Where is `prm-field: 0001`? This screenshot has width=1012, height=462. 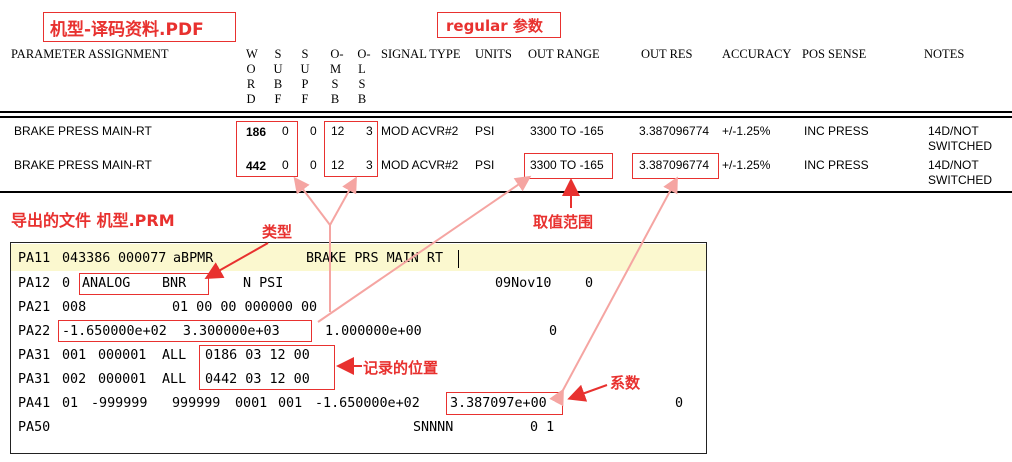 prm-field: 0001 is located at coordinates (251, 403).